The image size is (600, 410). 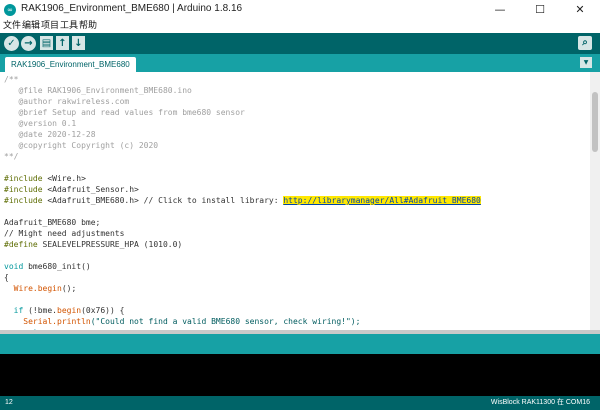 What do you see at coordinates (71, 321) in the screenshot?
I see `code-token: .println` at bounding box center [71, 321].